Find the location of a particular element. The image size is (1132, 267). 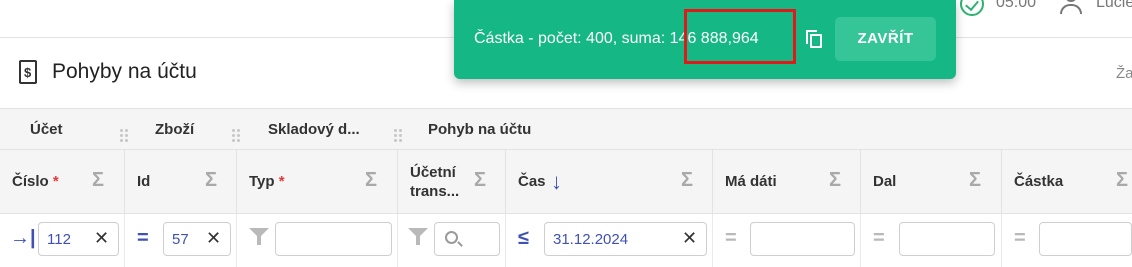

filter-operator-less-equal-icon: ≤ is located at coordinates (523, 238).